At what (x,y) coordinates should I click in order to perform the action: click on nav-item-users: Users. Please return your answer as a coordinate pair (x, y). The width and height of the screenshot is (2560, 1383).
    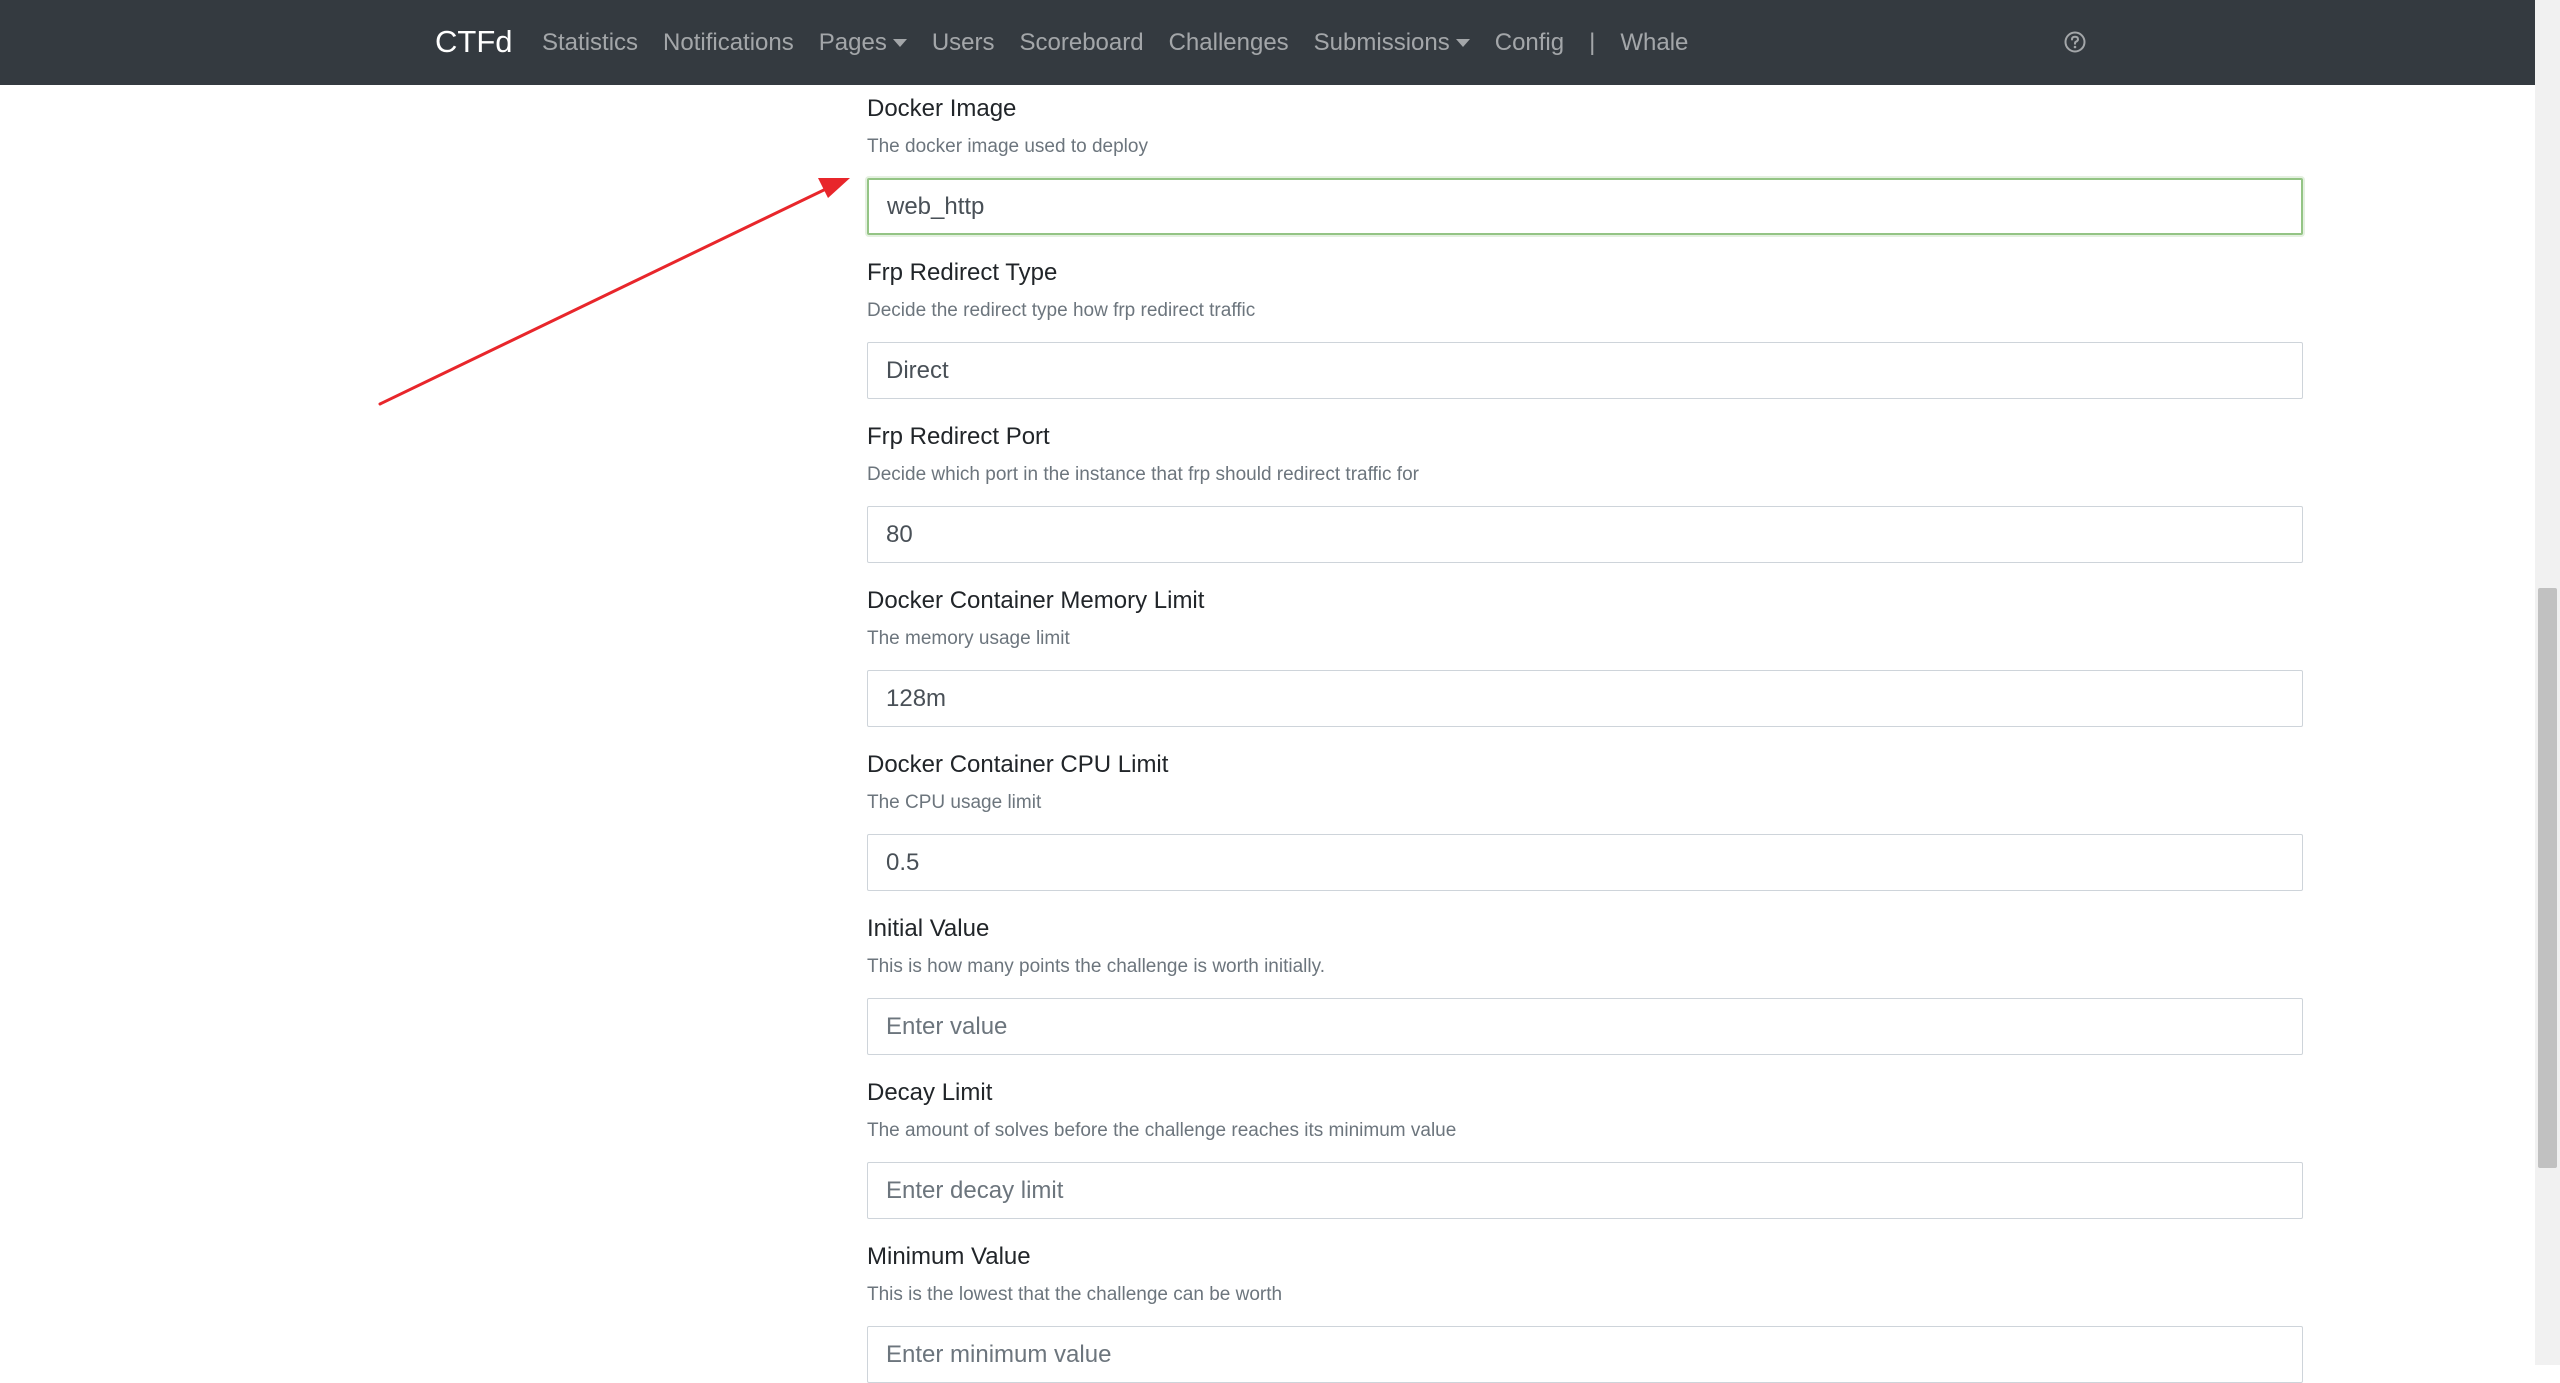
    Looking at the image, I should click on (963, 43).